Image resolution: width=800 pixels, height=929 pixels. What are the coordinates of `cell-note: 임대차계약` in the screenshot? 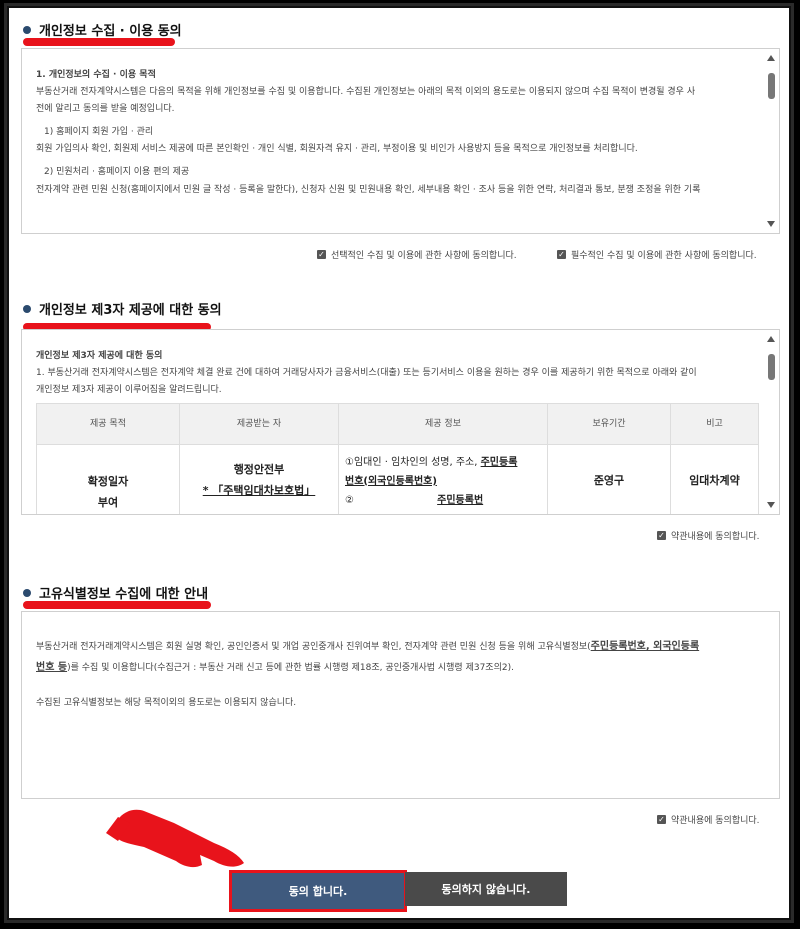 It's located at (714, 479).